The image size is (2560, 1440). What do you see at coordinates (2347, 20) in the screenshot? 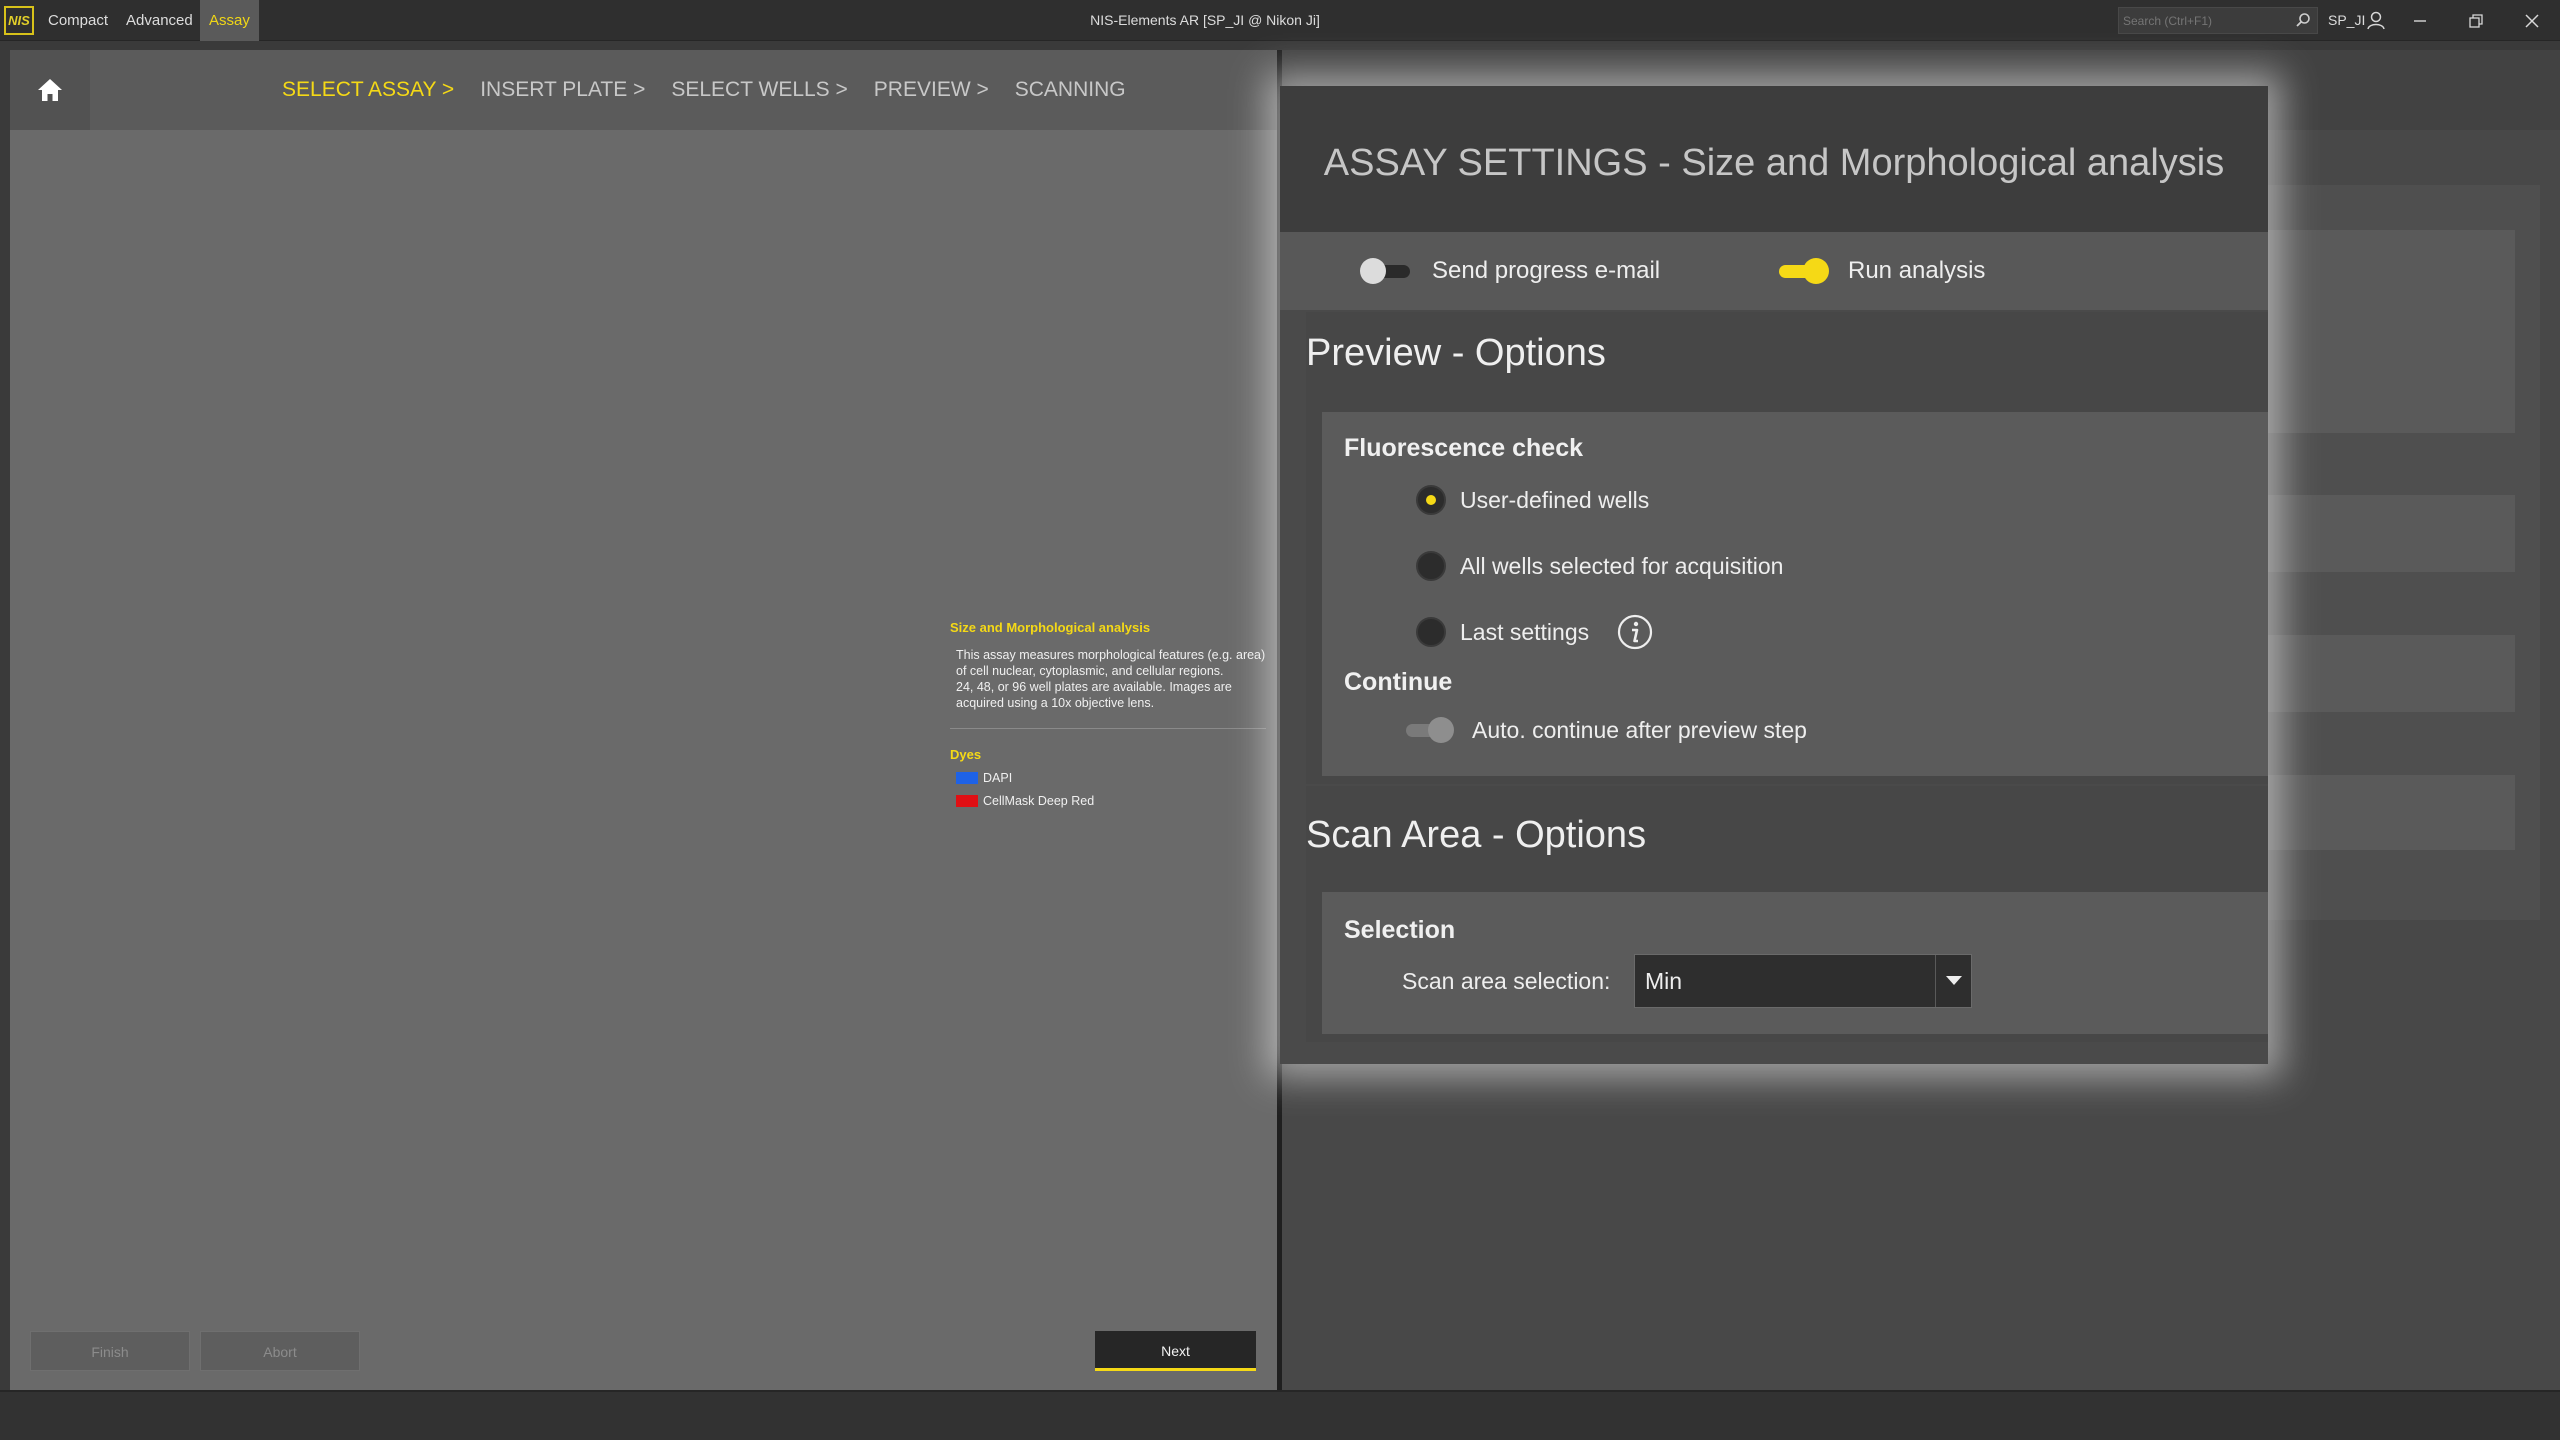
I see `user-name: SP_JI` at bounding box center [2347, 20].